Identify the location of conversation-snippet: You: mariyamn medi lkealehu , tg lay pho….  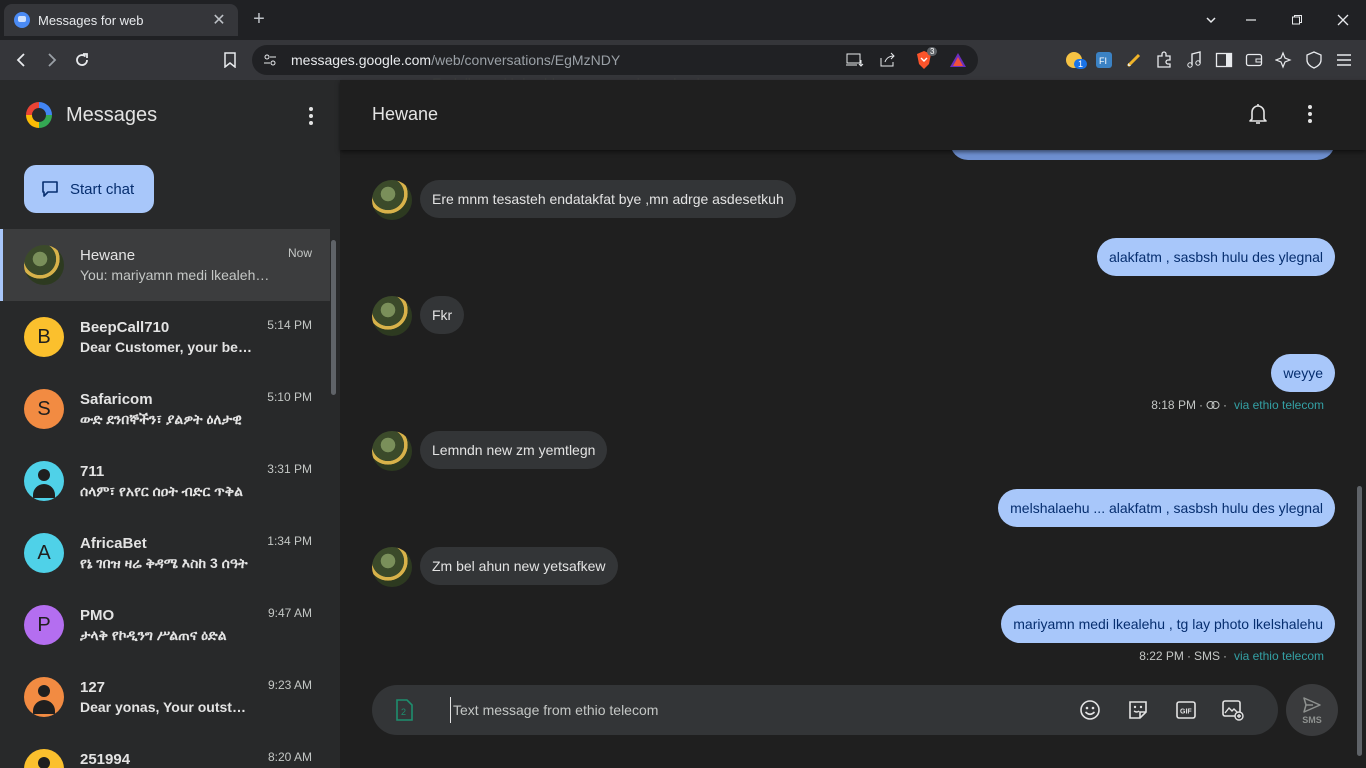
(177, 275).